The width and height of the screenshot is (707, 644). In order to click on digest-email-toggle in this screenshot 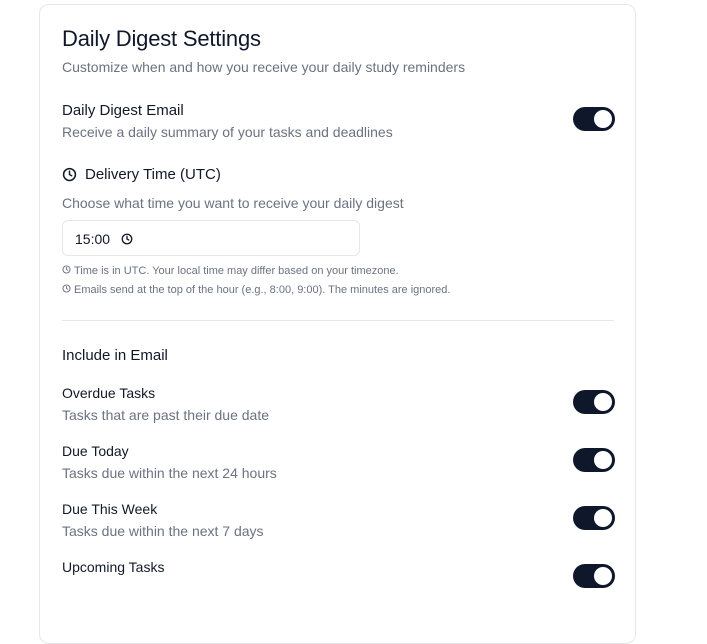, I will do `click(594, 119)`.